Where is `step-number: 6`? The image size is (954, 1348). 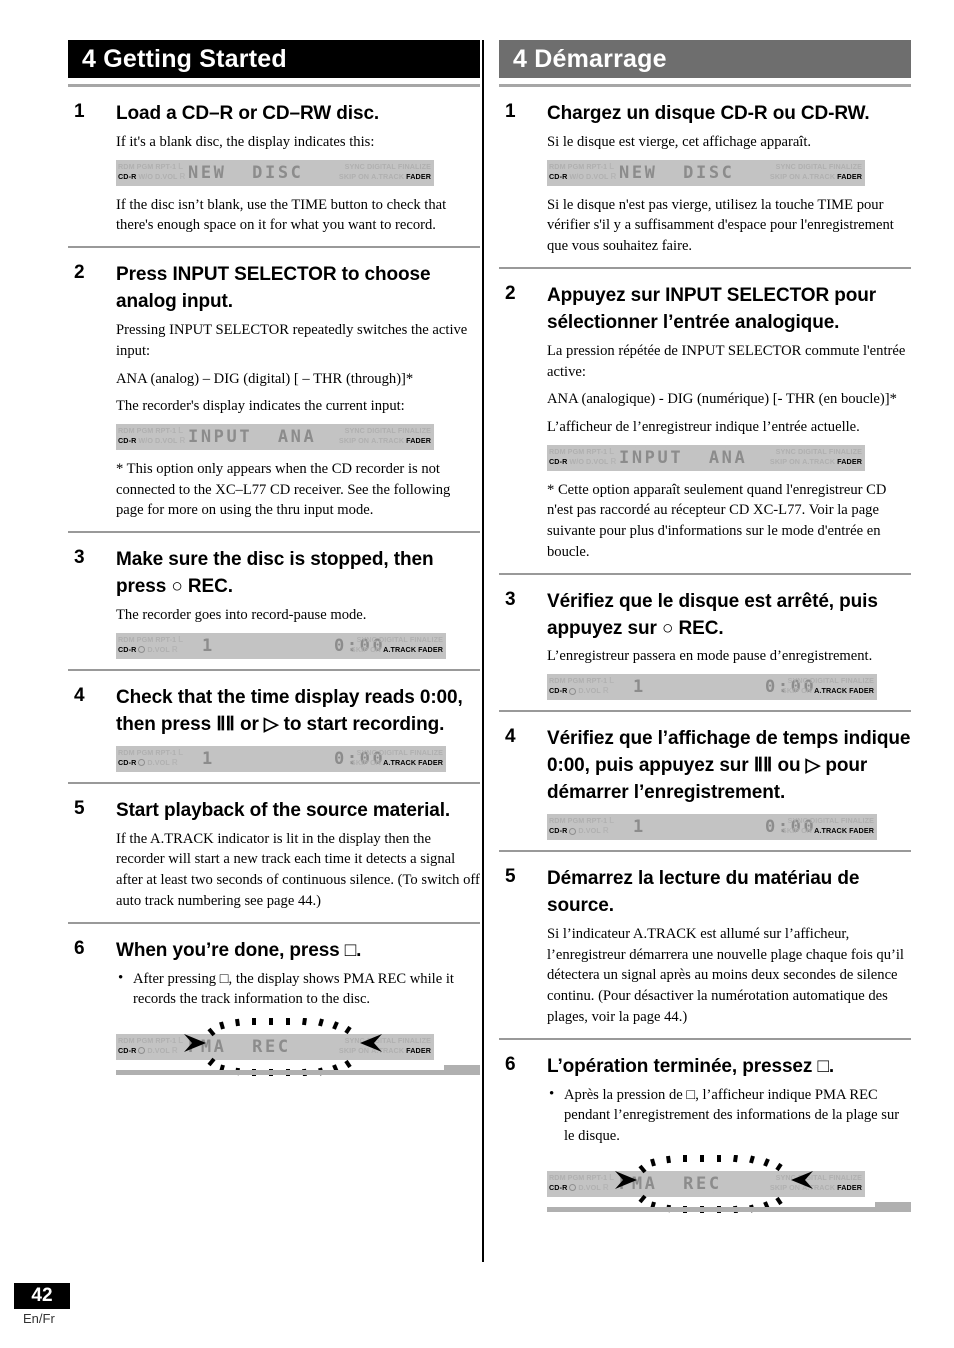 step-number: 6 is located at coordinates (79, 948).